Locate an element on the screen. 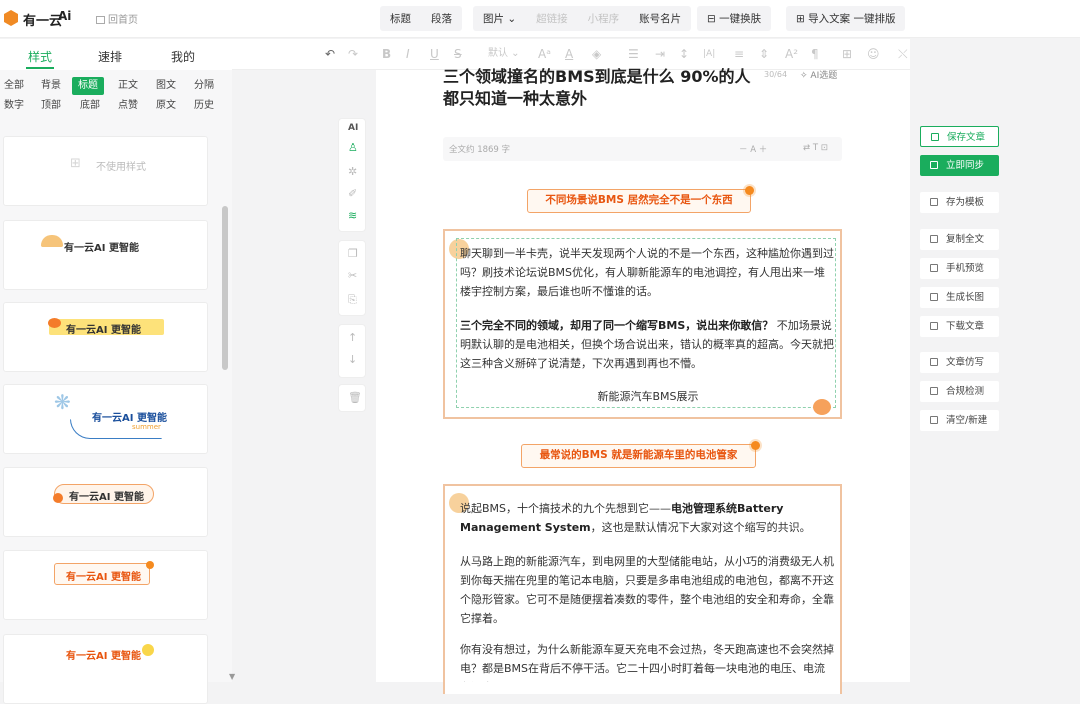  vertical-toolbar-delete: 🗑 is located at coordinates (352, 398).